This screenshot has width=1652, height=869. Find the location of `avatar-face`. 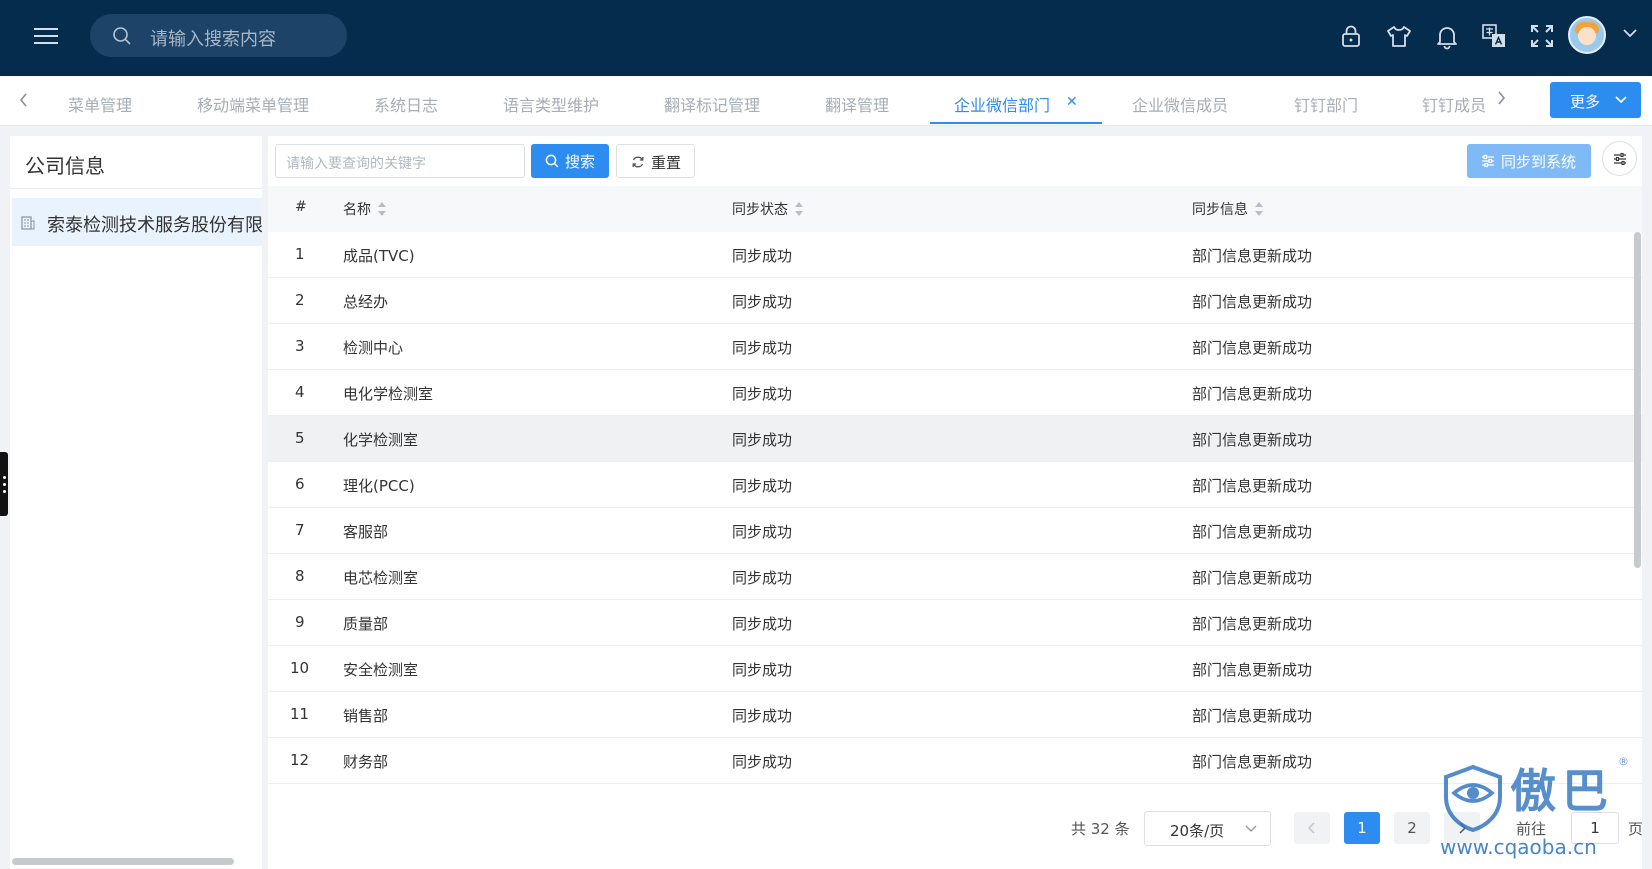

avatar-face is located at coordinates (1587, 36).